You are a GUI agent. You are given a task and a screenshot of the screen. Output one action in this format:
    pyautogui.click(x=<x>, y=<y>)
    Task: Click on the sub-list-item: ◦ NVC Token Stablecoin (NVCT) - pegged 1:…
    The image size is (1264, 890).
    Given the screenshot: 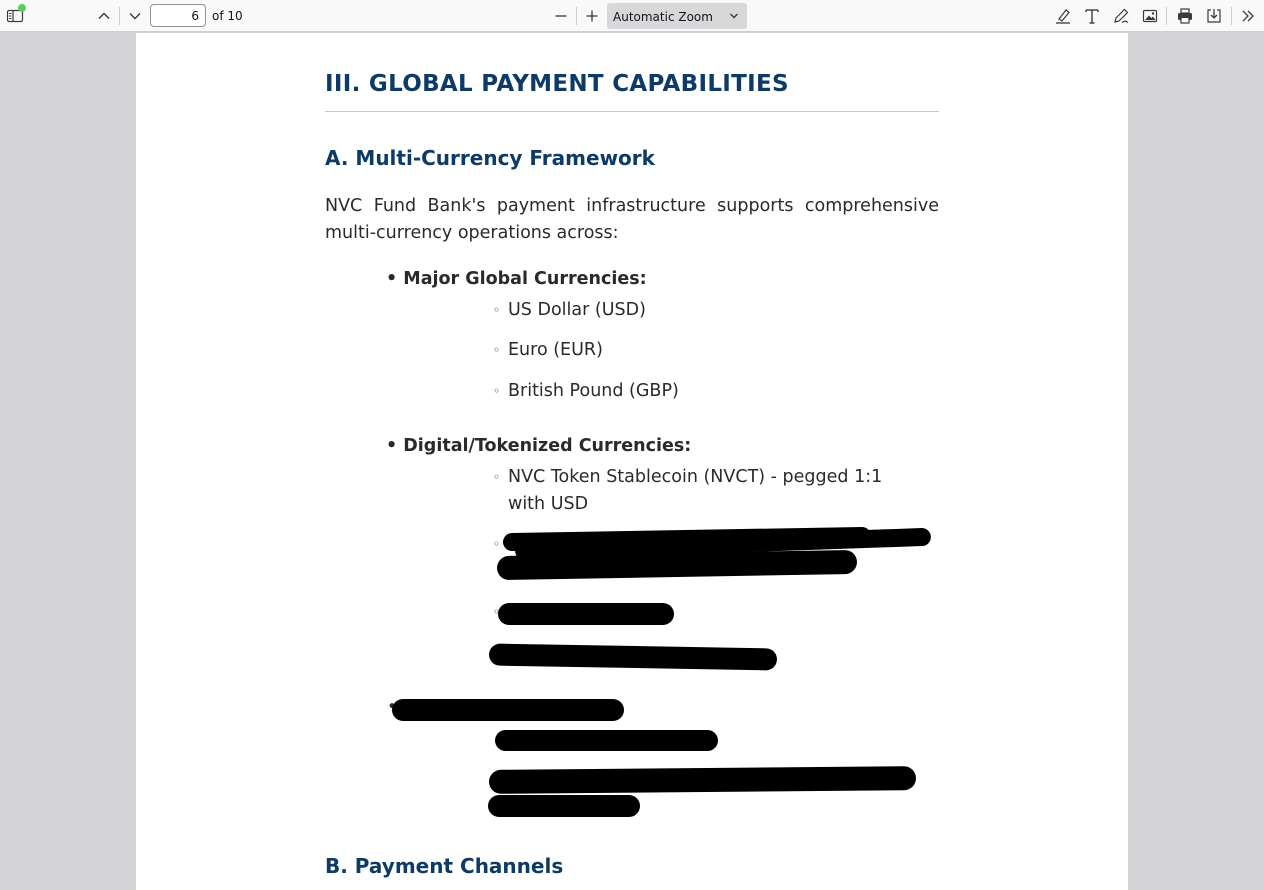 What is the action you would take?
    pyautogui.click(x=705, y=491)
    